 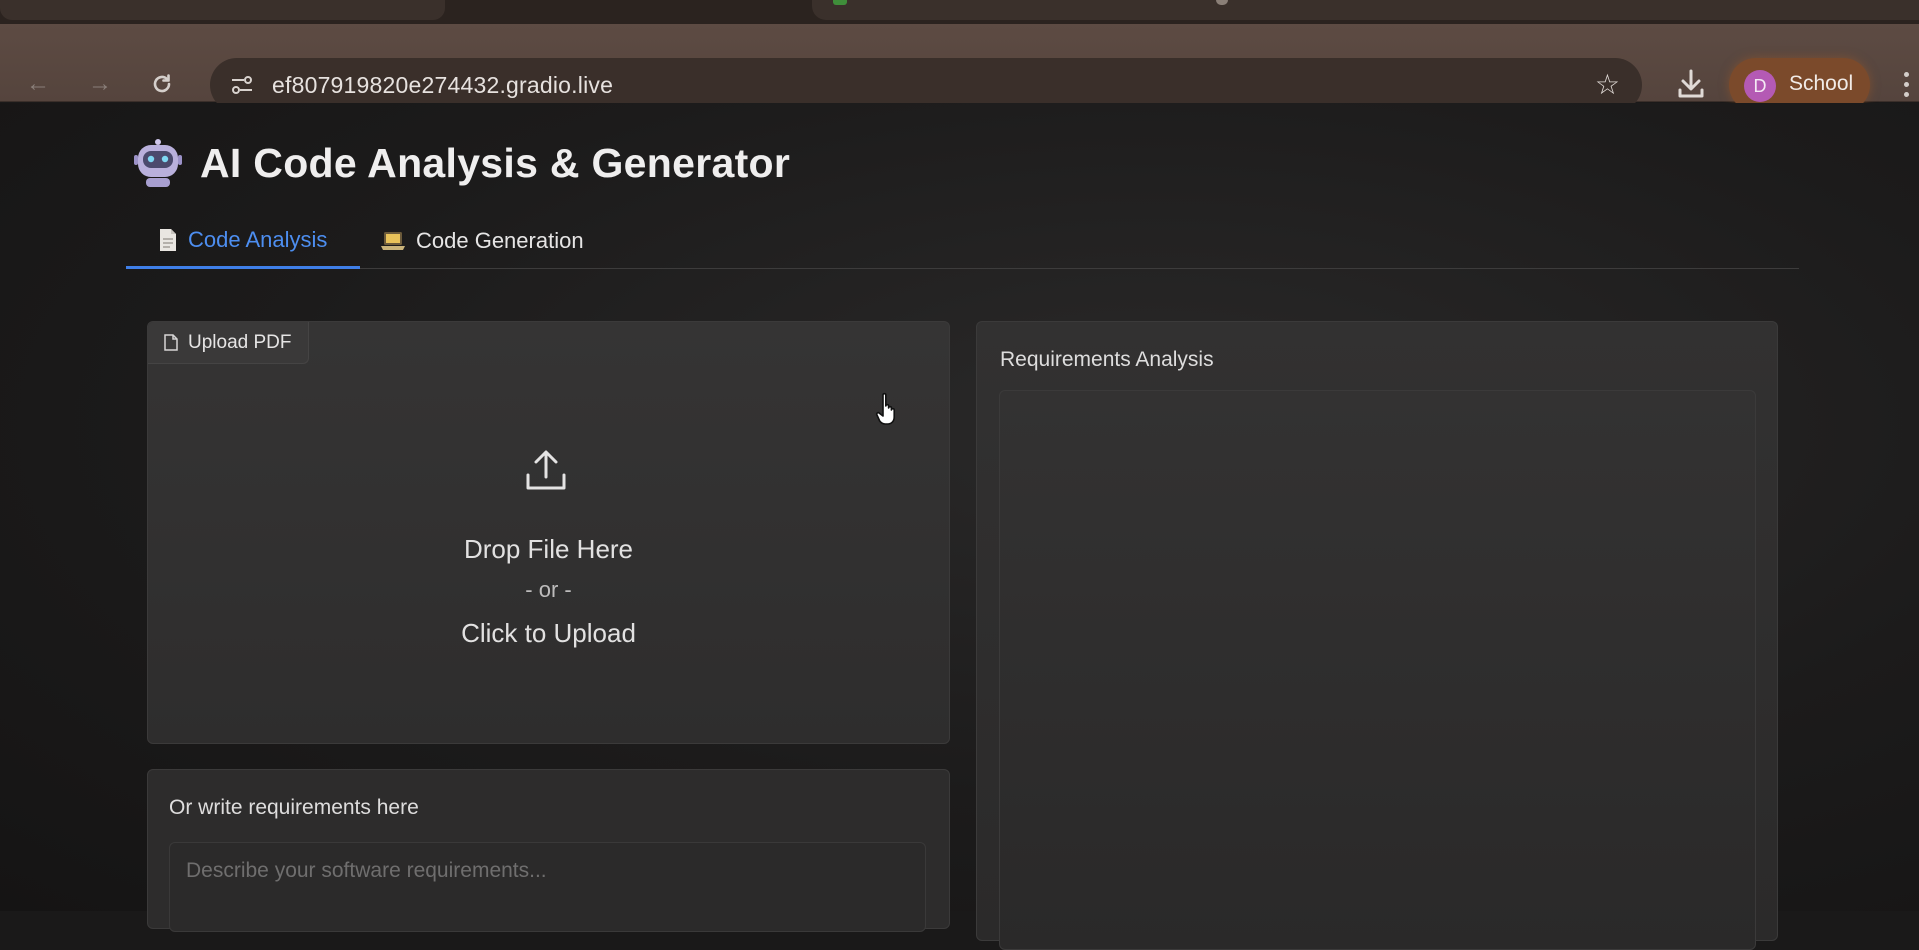 I want to click on browser-tab-active, so click(x=1365, y=10).